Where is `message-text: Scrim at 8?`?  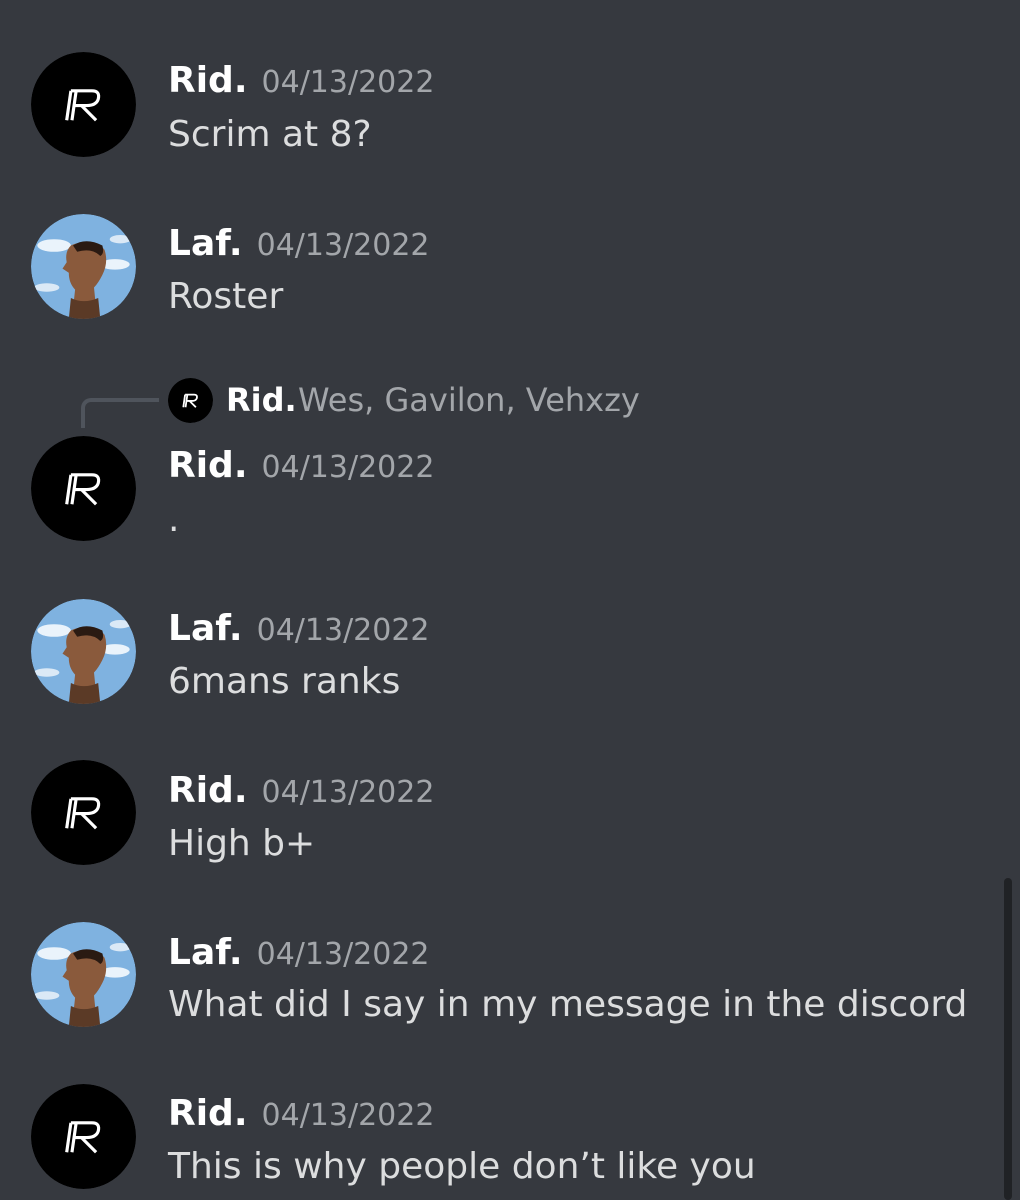 message-text: Scrim at 8? is located at coordinates (270, 134).